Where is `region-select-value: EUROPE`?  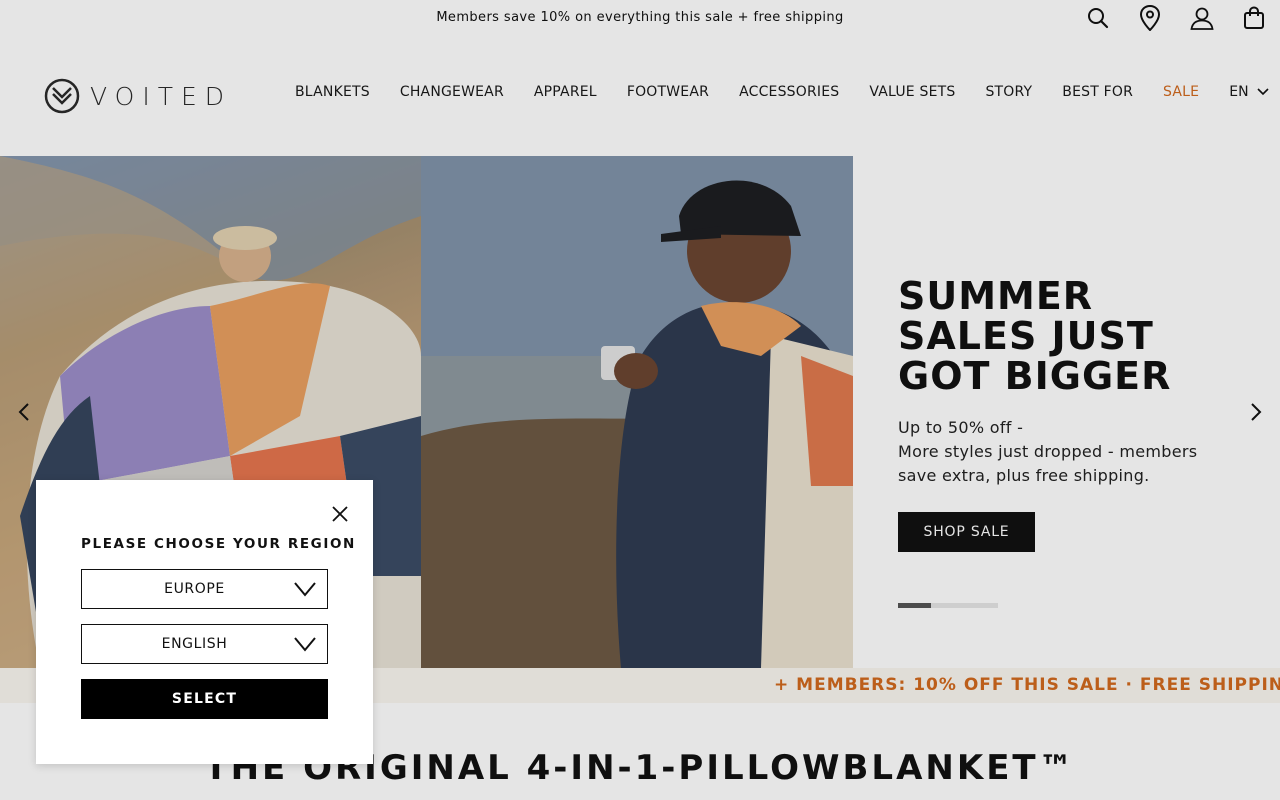
region-select-value: EUROPE is located at coordinates (194, 589).